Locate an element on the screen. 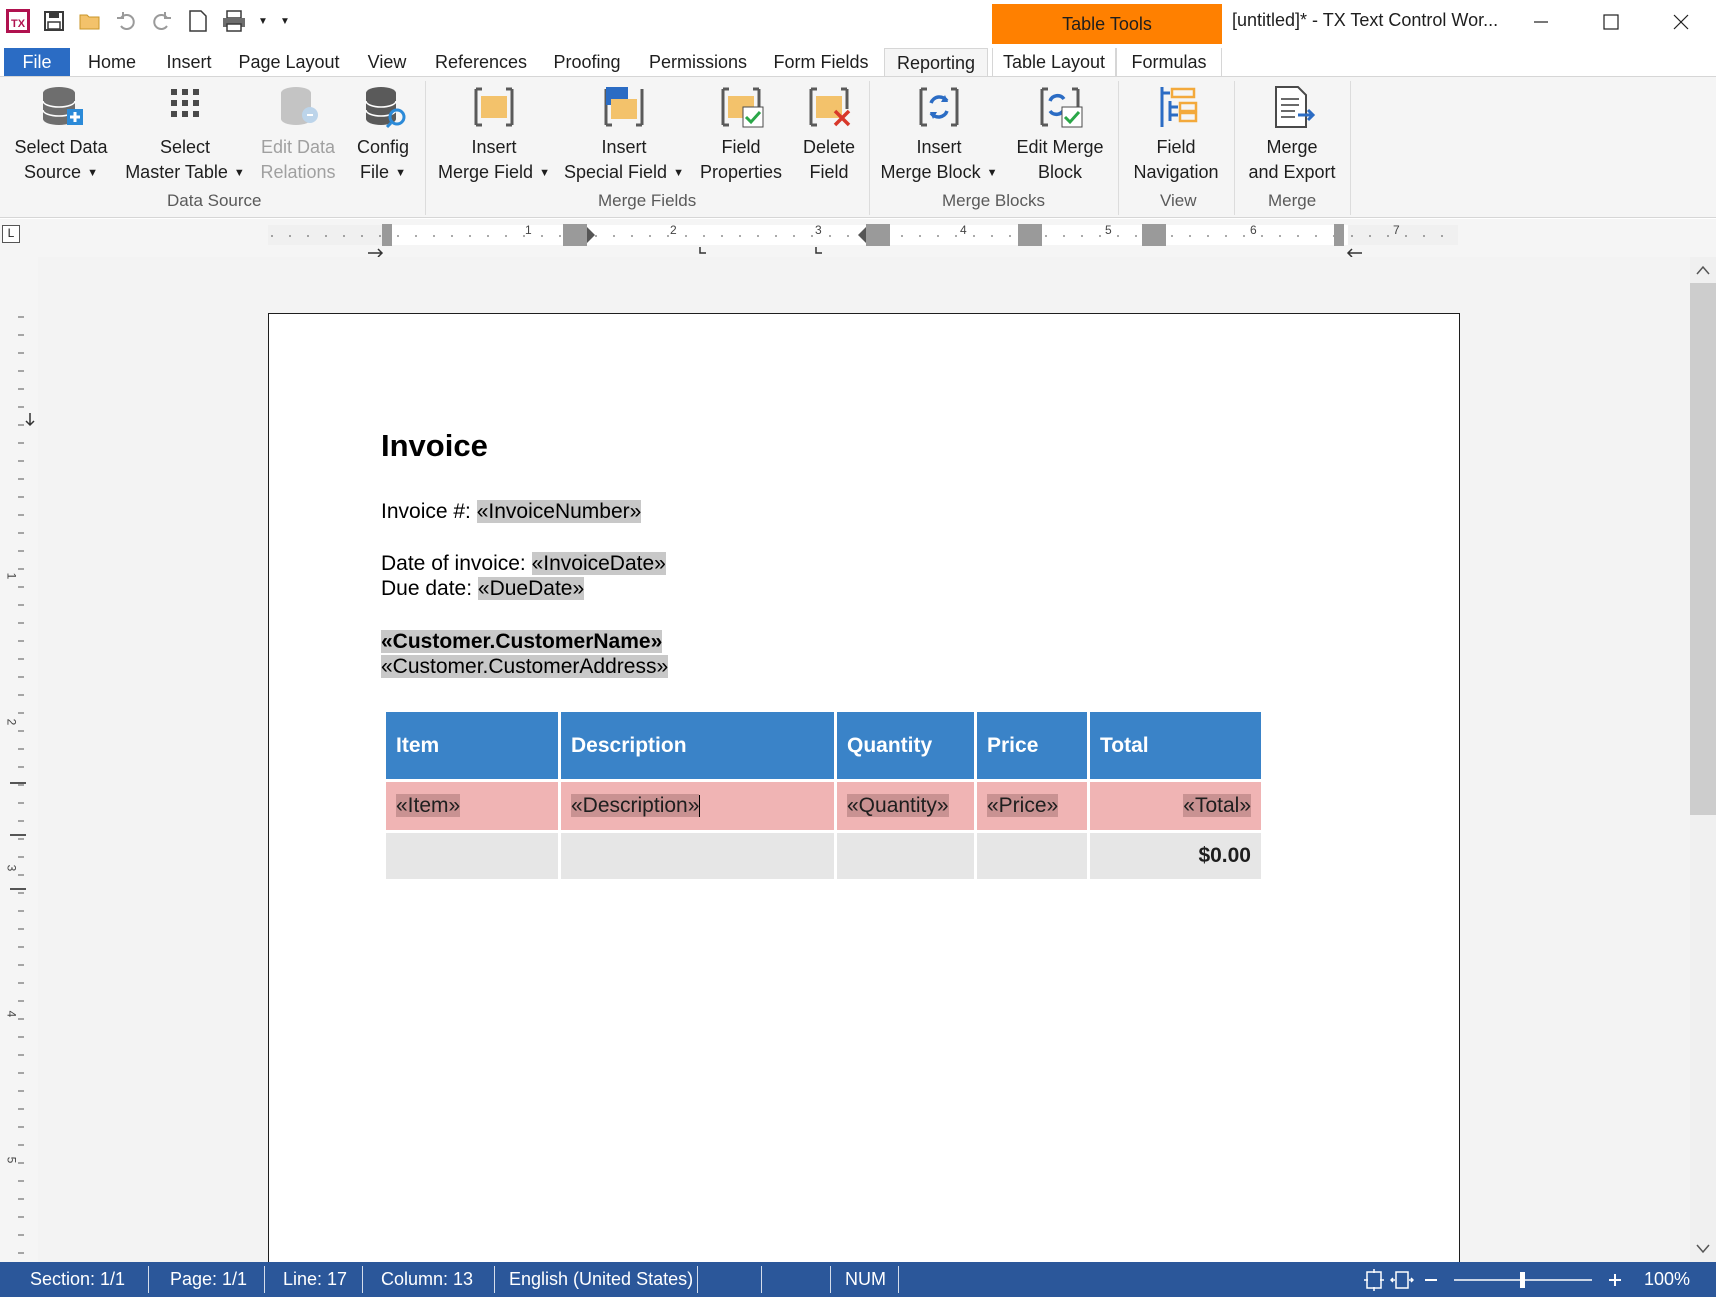  invoice-number-label: Invoice #: is located at coordinates (429, 511).